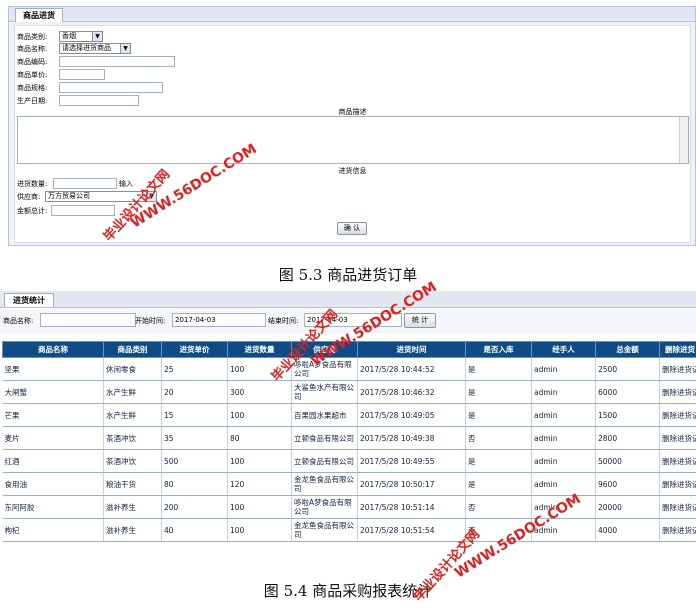  What do you see at coordinates (194, 507) in the screenshot?
I see `table-cell: 200` at bounding box center [194, 507].